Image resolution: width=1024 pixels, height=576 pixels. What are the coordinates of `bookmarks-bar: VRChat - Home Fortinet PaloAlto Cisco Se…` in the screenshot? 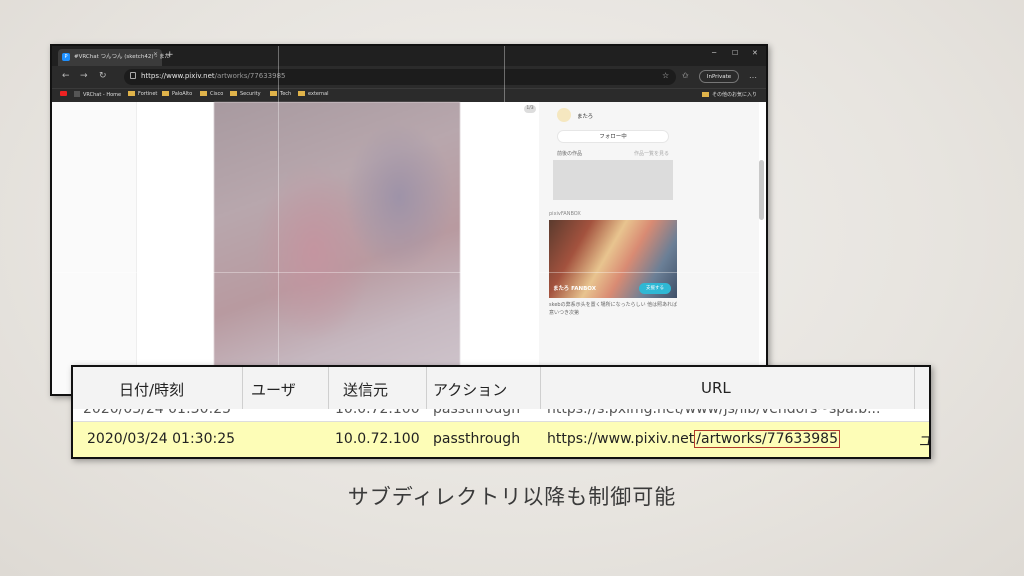 It's located at (409, 95).